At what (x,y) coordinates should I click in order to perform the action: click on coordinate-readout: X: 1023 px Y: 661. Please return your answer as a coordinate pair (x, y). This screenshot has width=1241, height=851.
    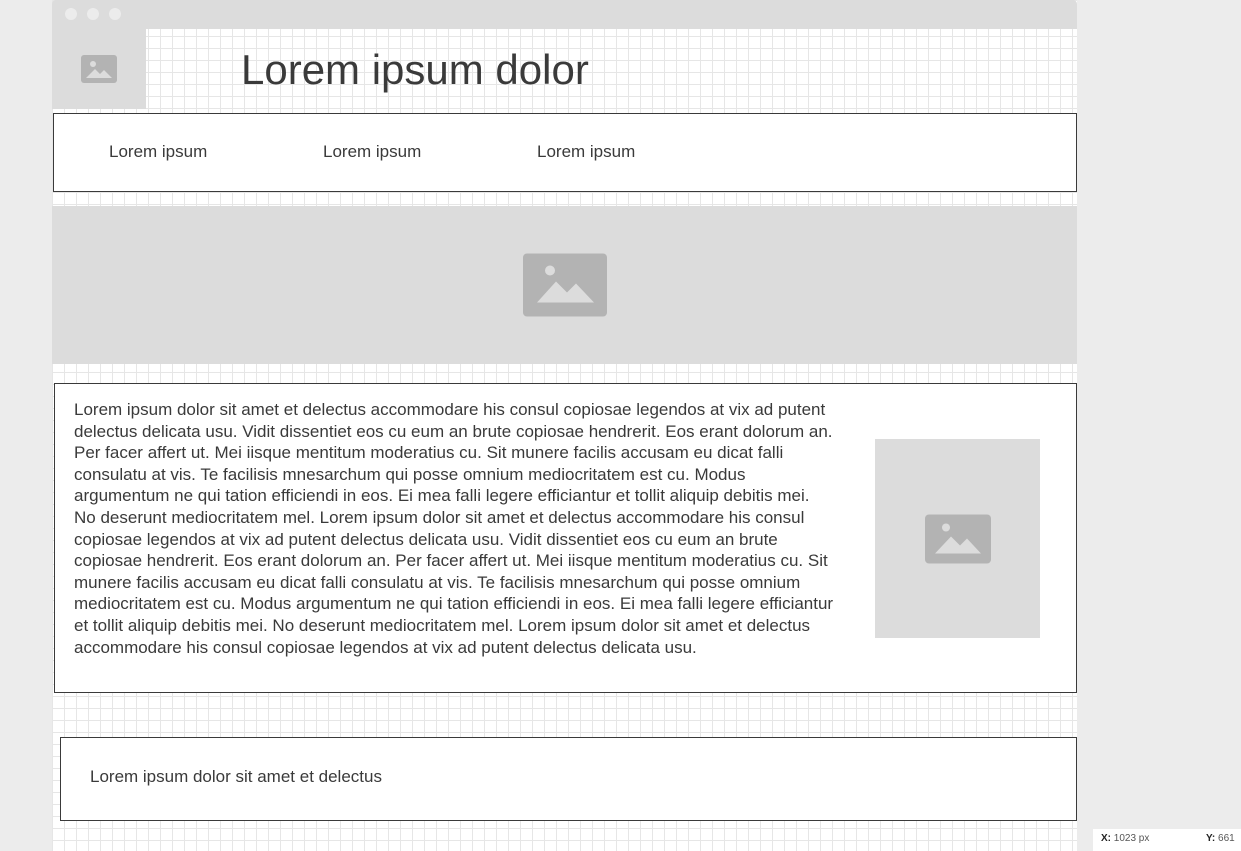
    Looking at the image, I should click on (1167, 840).